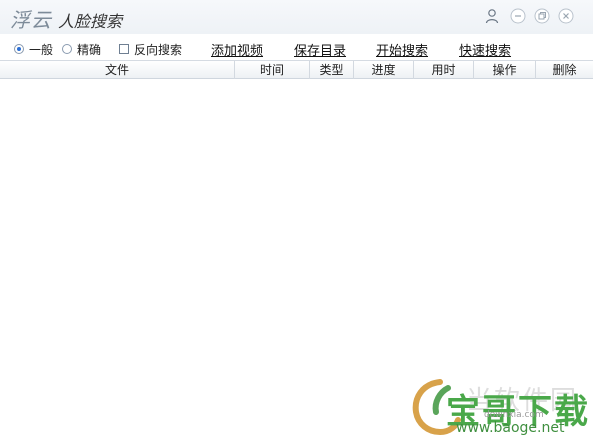 The height and width of the screenshot is (446, 593). What do you see at coordinates (237, 49) in the screenshot?
I see `add-video-button: 添加视频` at bounding box center [237, 49].